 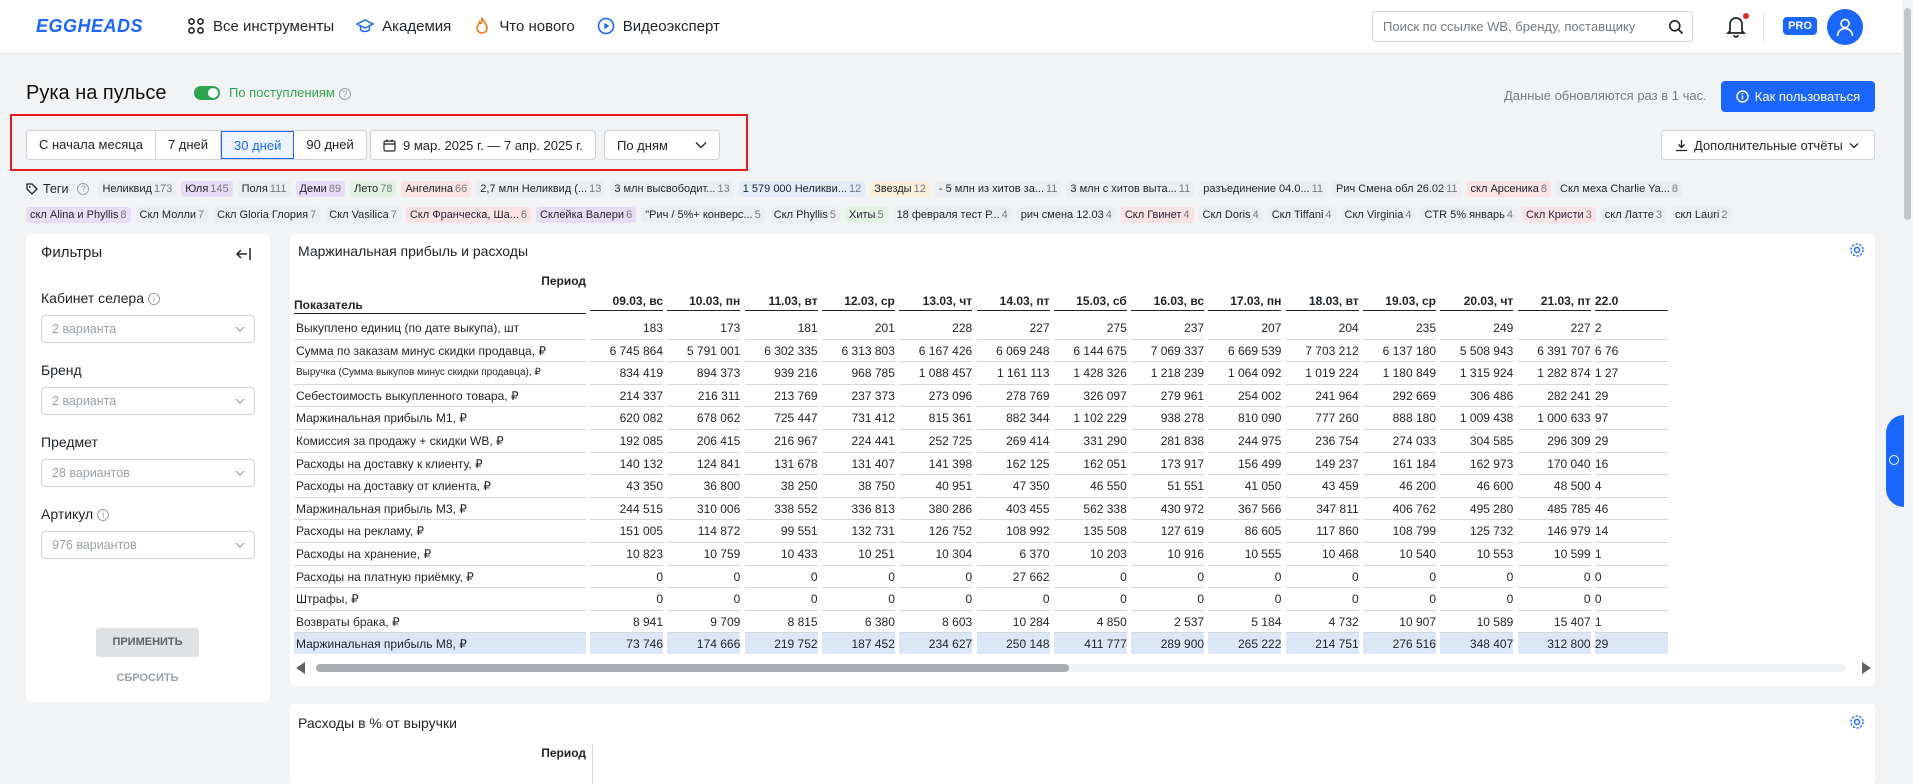 What do you see at coordinates (148, 329) in the screenshot?
I see `filter-select-cabinet: 2 варианта` at bounding box center [148, 329].